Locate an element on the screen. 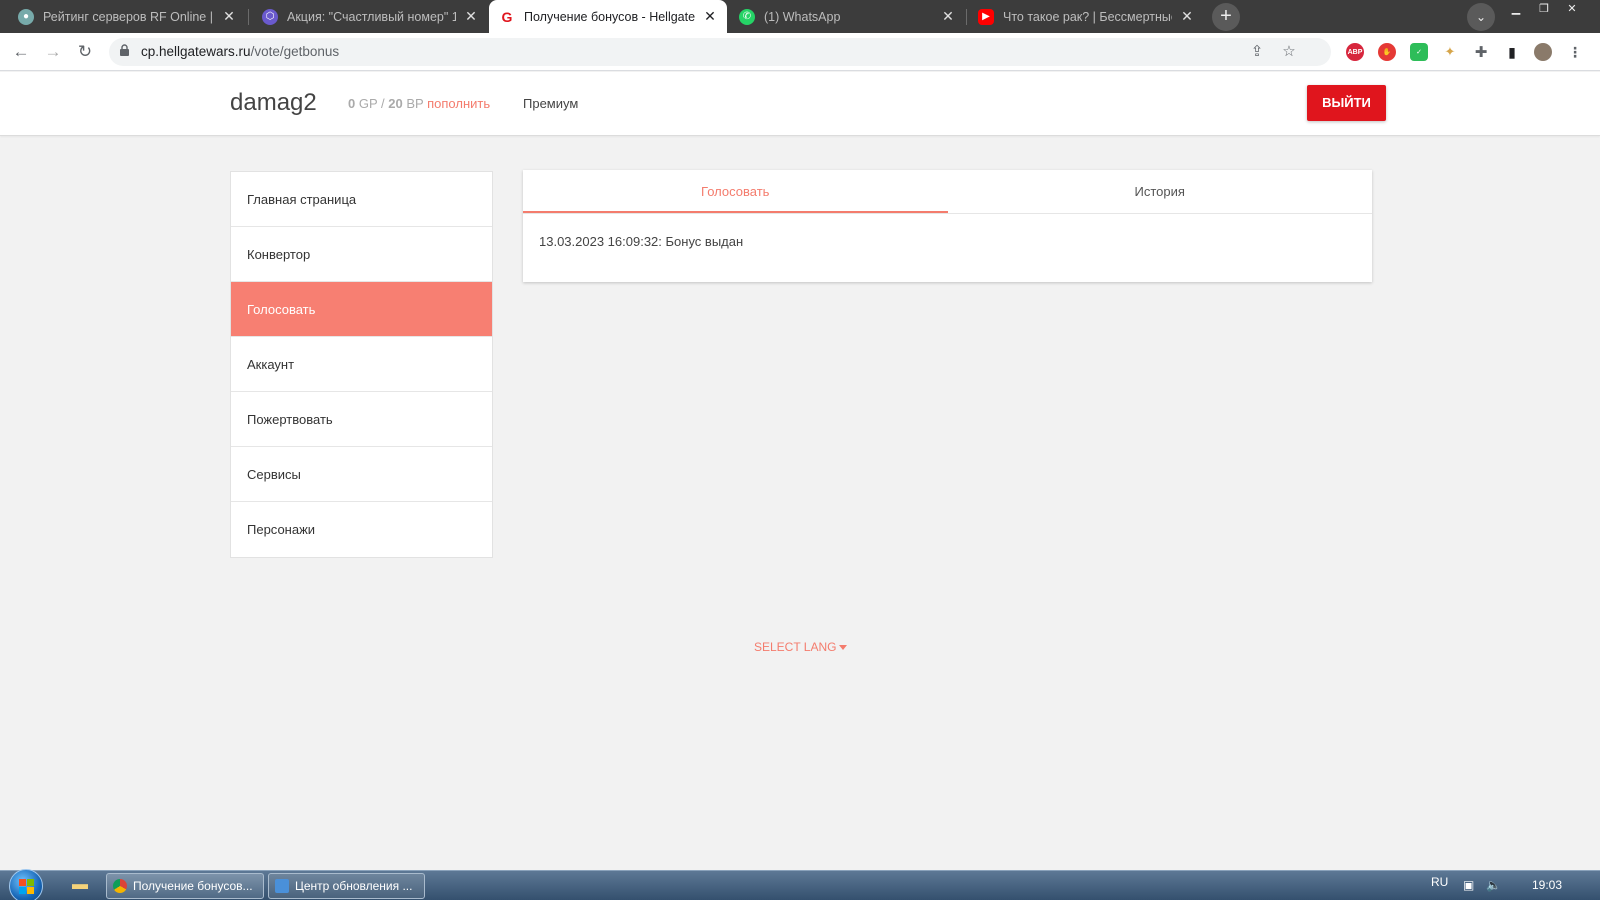  share-icon: ⇪ is located at coordinates (1257, 52).